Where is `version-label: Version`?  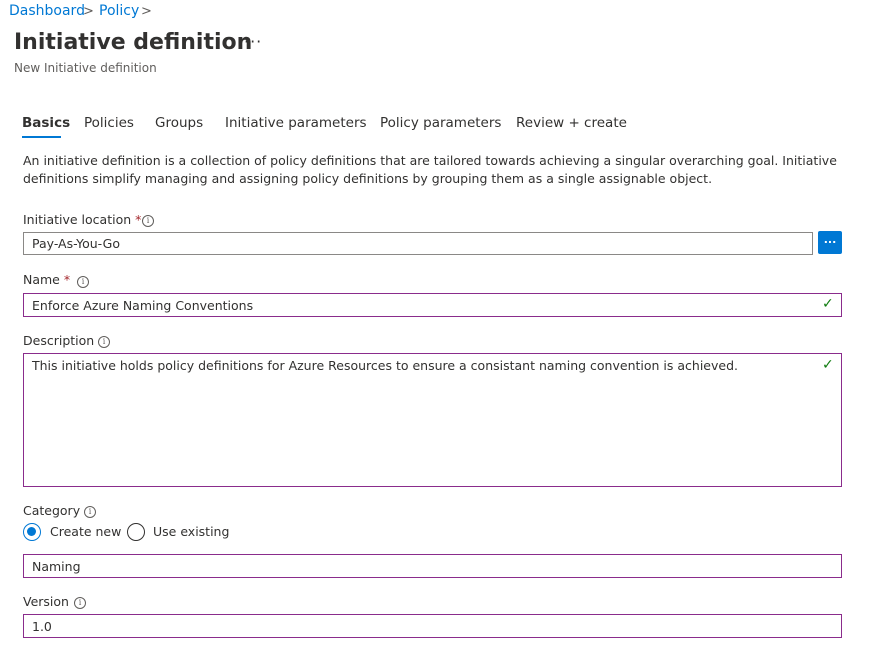
version-label: Version is located at coordinates (46, 601).